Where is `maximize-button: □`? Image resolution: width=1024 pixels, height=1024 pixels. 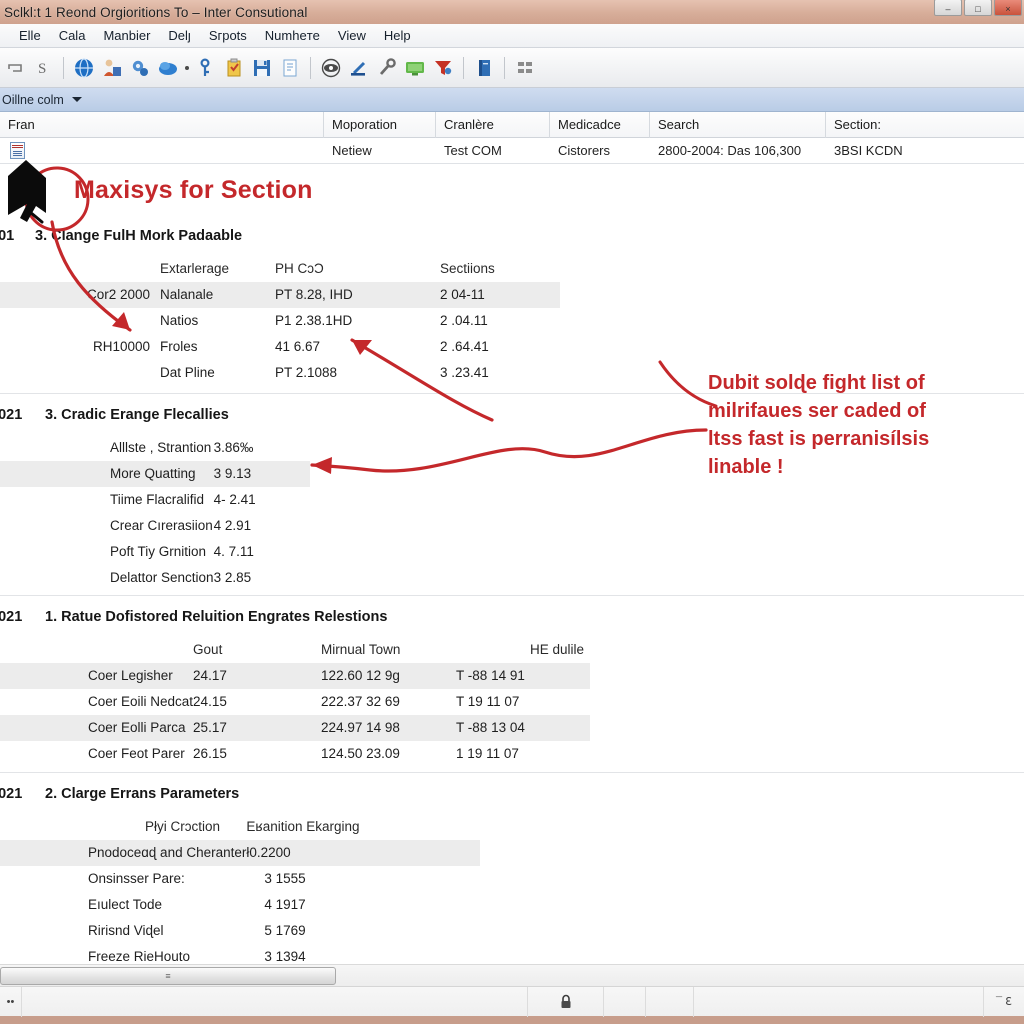
maximize-button: □ is located at coordinates (978, 8).